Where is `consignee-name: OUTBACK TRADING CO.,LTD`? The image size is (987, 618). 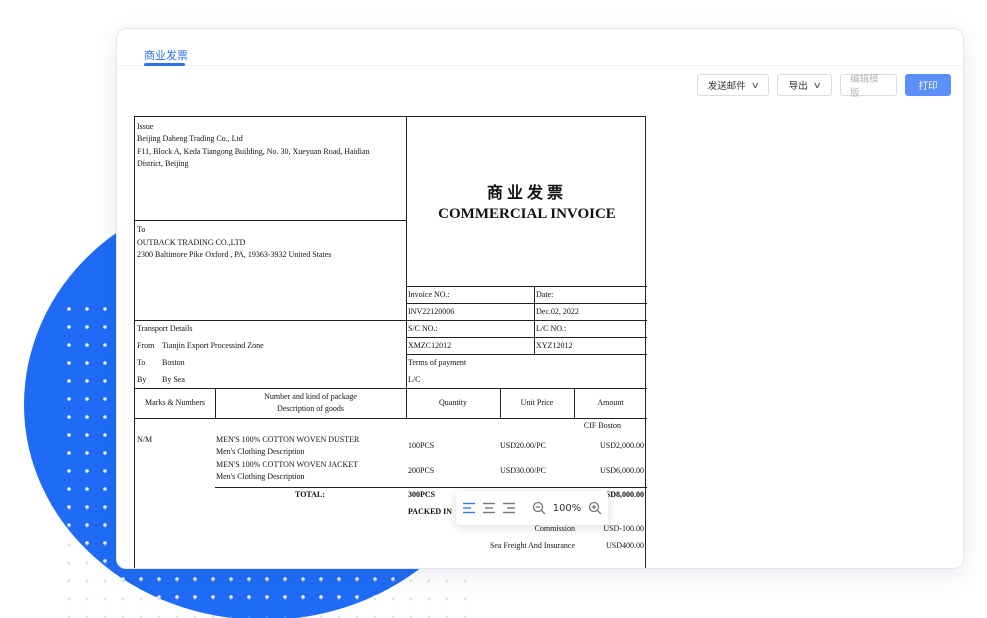
consignee-name: OUTBACK TRADING CO.,LTD is located at coordinates (191, 242).